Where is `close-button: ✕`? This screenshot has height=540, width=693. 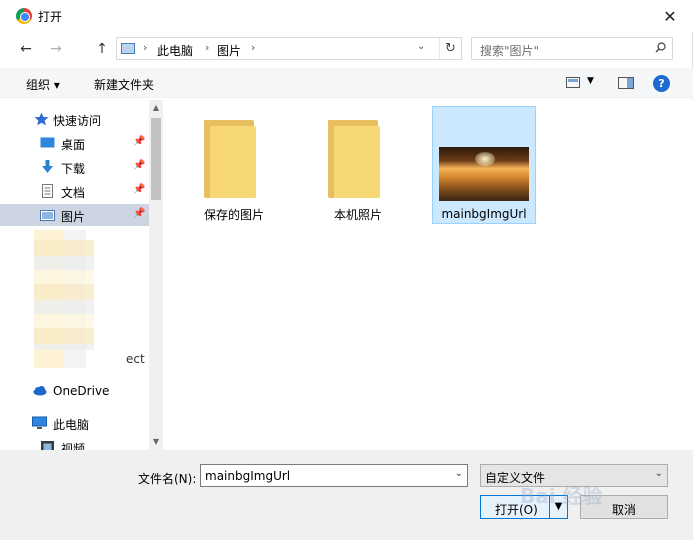 close-button: ✕ is located at coordinates (670, 16).